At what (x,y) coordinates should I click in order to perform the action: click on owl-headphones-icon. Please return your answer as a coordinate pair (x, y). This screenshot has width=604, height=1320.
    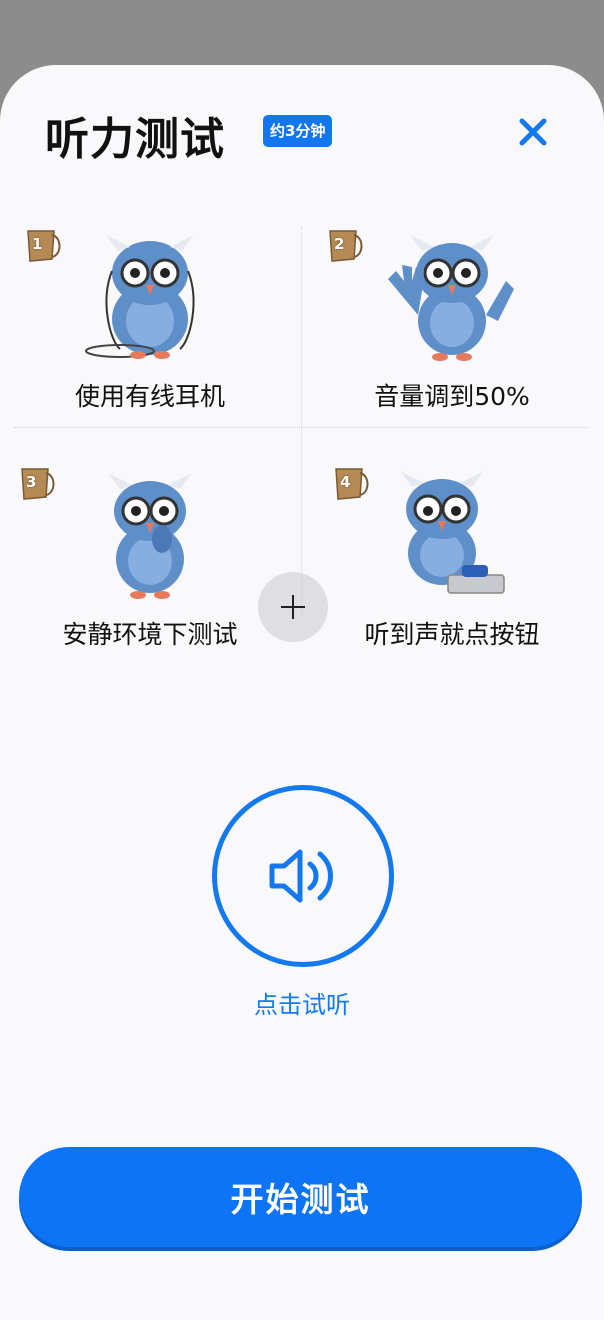
    Looking at the image, I should click on (150, 297).